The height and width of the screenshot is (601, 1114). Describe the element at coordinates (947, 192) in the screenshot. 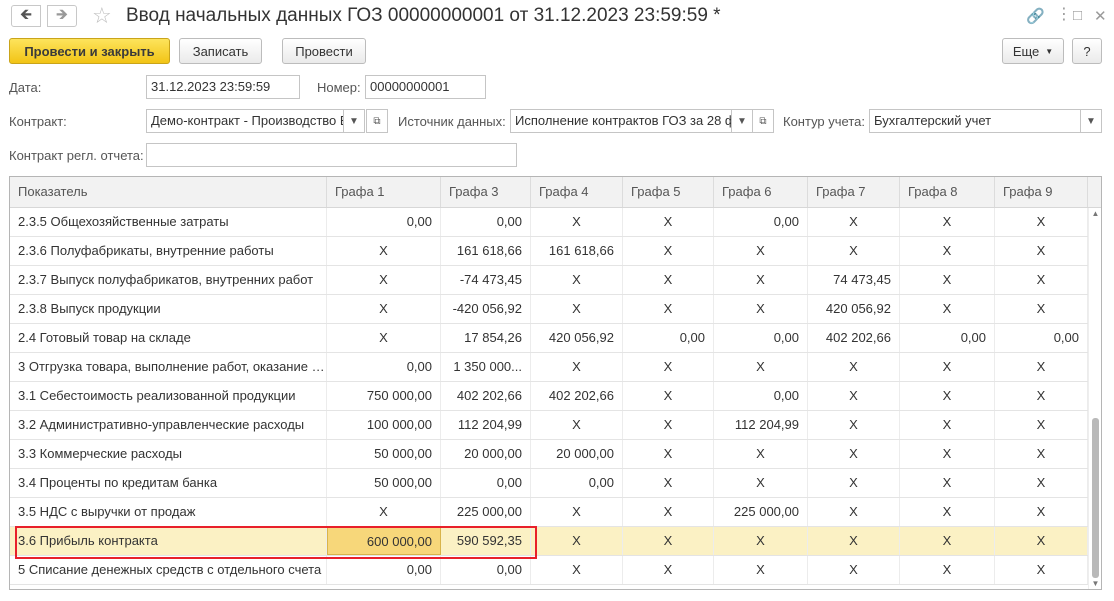

I see `column-header: Графа 8` at that location.